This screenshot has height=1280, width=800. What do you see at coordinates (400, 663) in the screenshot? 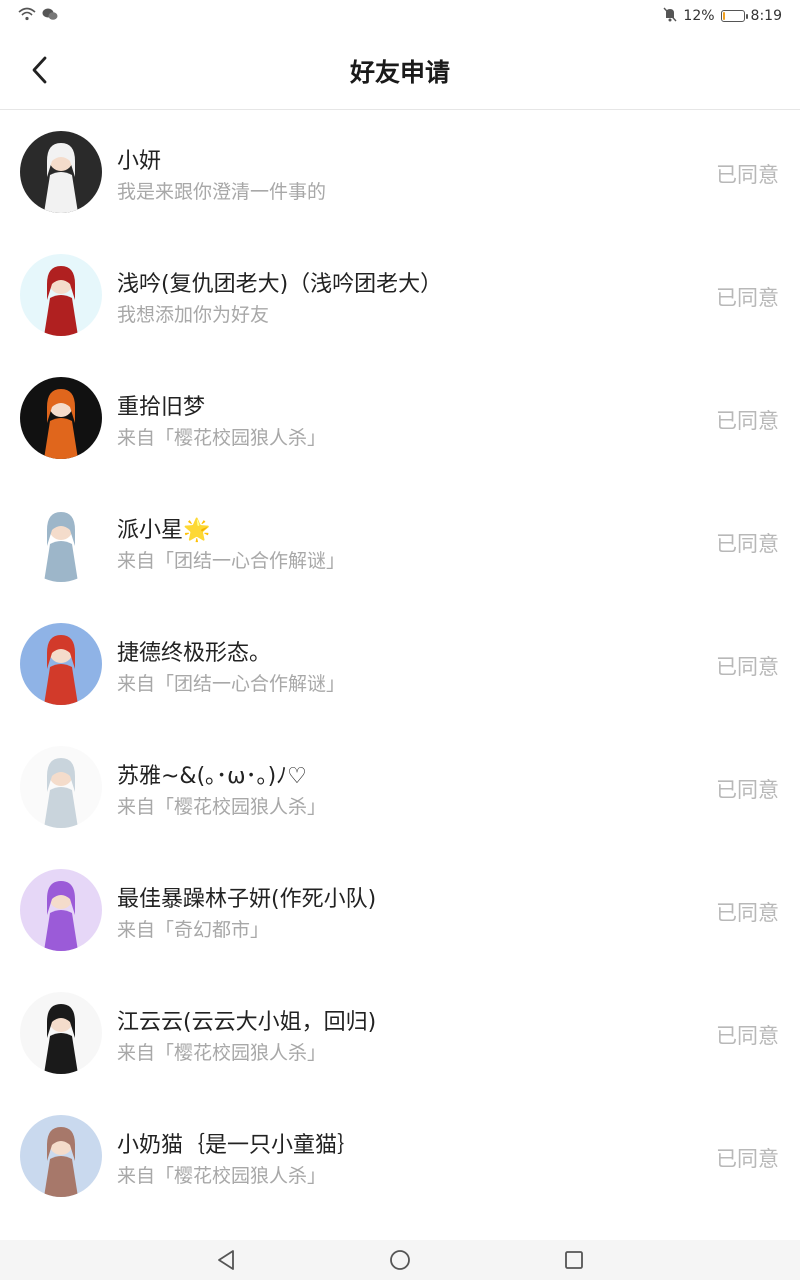
I see `friend-request-row: 捷德终极形态。来自「团结一心合作解谜」 已同意` at bounding box center [400, 663].